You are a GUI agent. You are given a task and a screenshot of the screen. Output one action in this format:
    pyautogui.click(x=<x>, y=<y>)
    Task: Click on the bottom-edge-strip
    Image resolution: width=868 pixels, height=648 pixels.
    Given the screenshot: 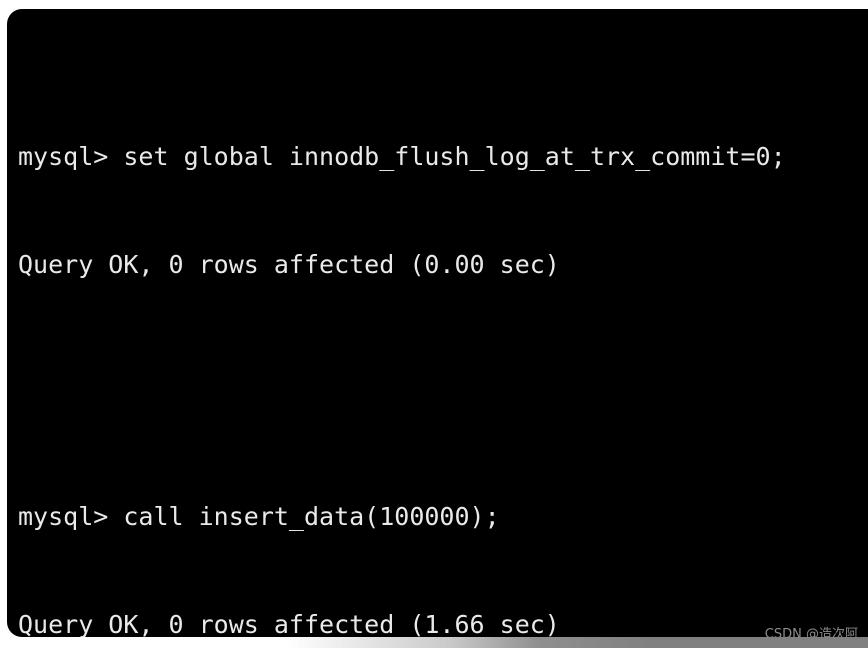 What is the action you would take?
    pyautogui.click(x=434, y=642)
    